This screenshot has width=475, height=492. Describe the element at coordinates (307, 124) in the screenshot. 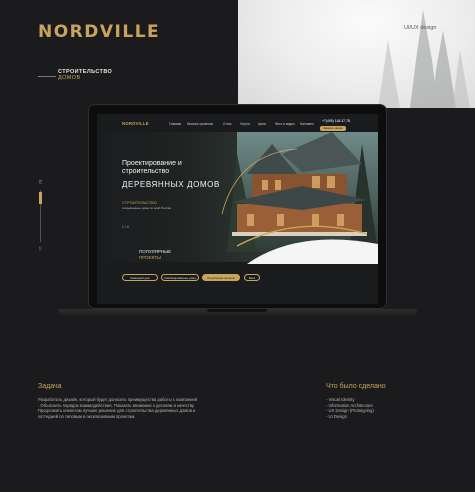

I see `nav-item-contacts: Контакты` at that location.